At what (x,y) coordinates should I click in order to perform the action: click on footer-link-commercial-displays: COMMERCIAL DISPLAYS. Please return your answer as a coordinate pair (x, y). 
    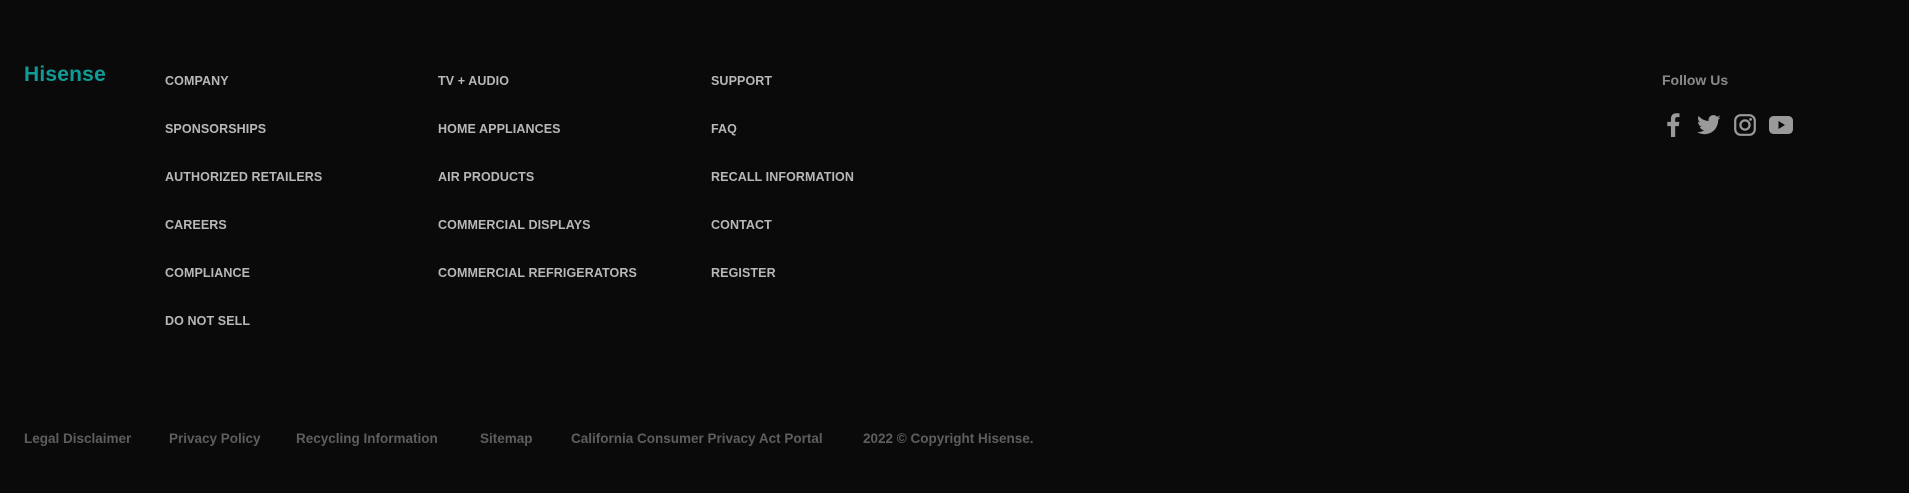
    Looking at the image, I should click on (514, 225).